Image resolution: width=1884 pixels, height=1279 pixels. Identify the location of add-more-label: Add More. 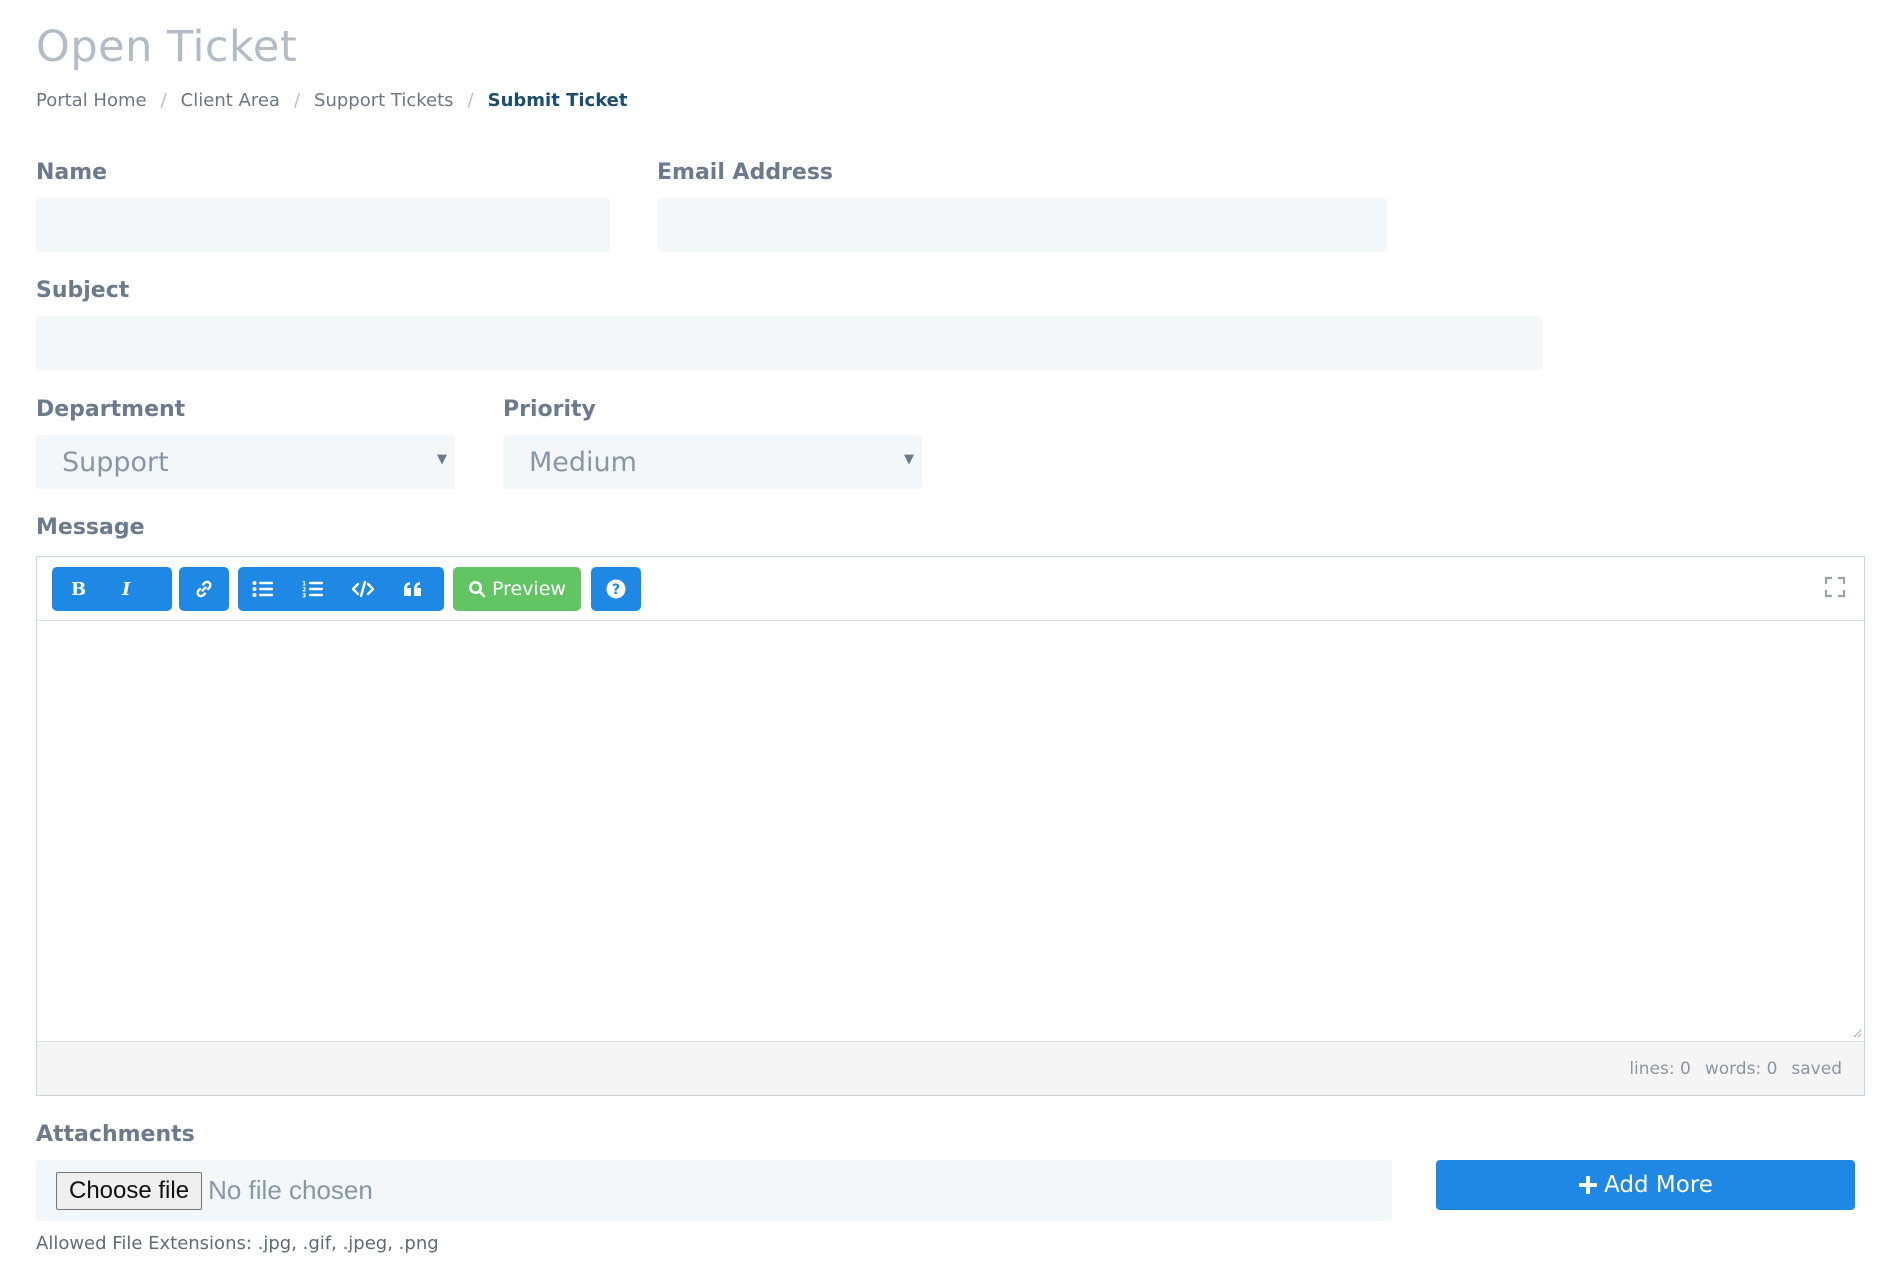
(1658, 1185).